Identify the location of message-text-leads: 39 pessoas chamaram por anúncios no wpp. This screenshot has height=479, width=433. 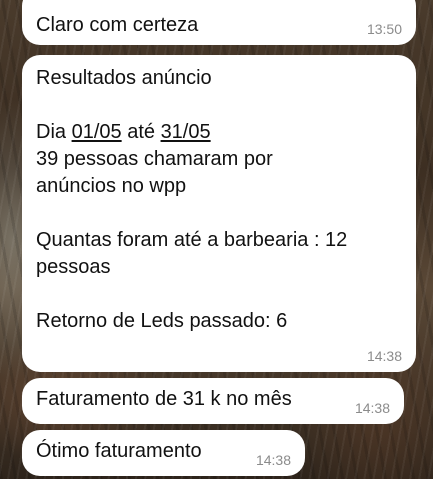
(154, 172).